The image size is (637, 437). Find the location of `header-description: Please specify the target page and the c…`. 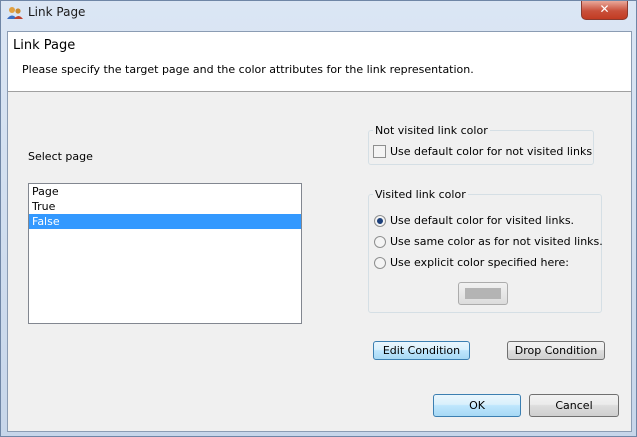

header-description: Please specify the target page and the c… is located at coordinates (248, 69).